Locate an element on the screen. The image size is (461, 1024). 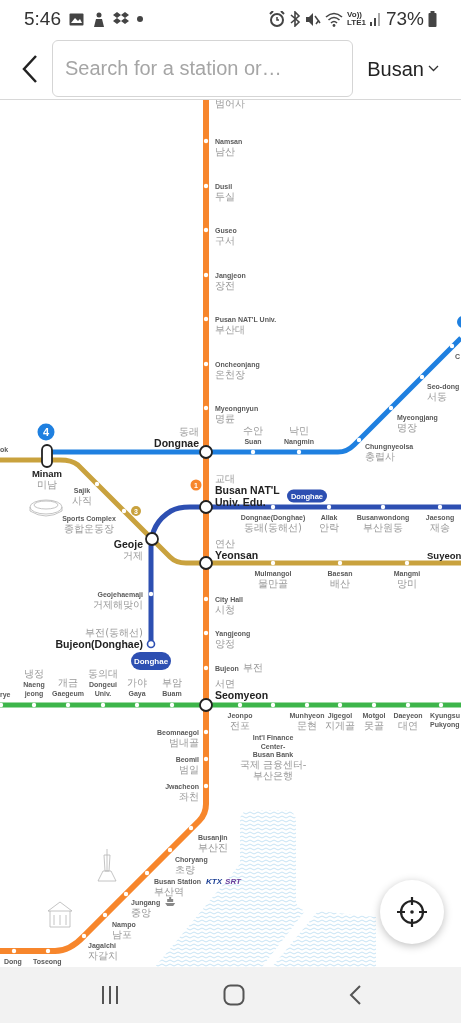
station-korean-name: 개금 is located at coordinates (68, 682).